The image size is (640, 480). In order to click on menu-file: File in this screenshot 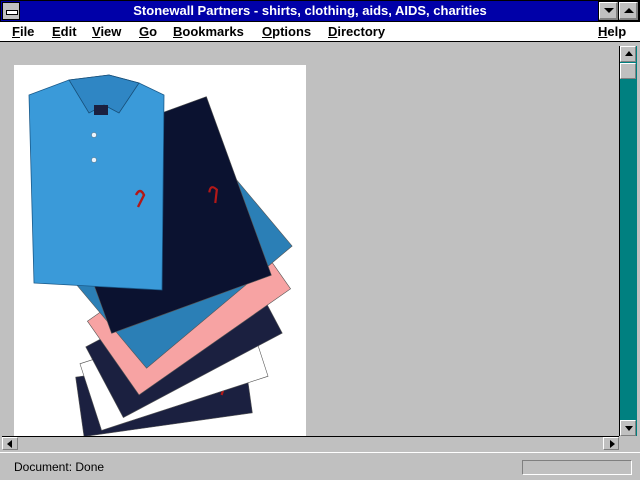, I will do `click(23, 32)`.